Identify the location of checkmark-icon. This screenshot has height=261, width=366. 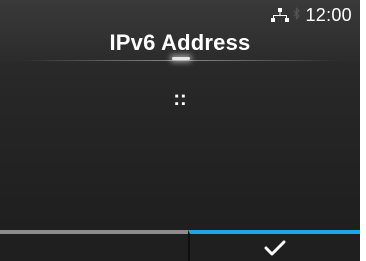
(275, 248).